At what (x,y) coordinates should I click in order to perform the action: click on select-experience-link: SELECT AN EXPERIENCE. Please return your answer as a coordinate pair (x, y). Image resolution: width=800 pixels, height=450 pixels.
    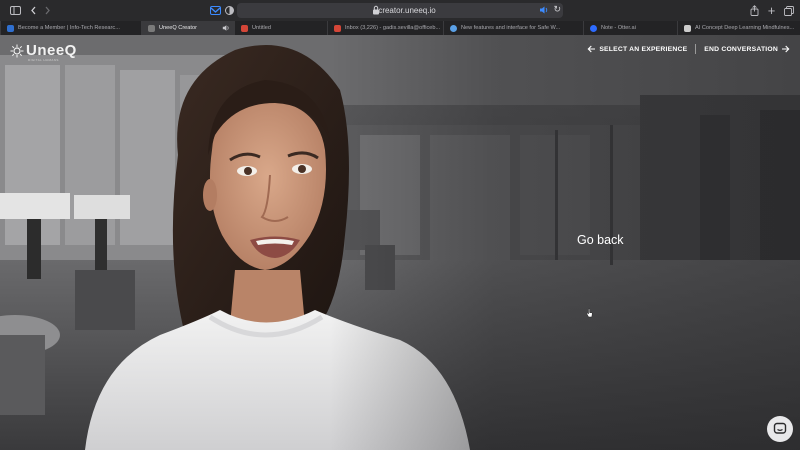
    Looking at the image, I should click on (637, 49).